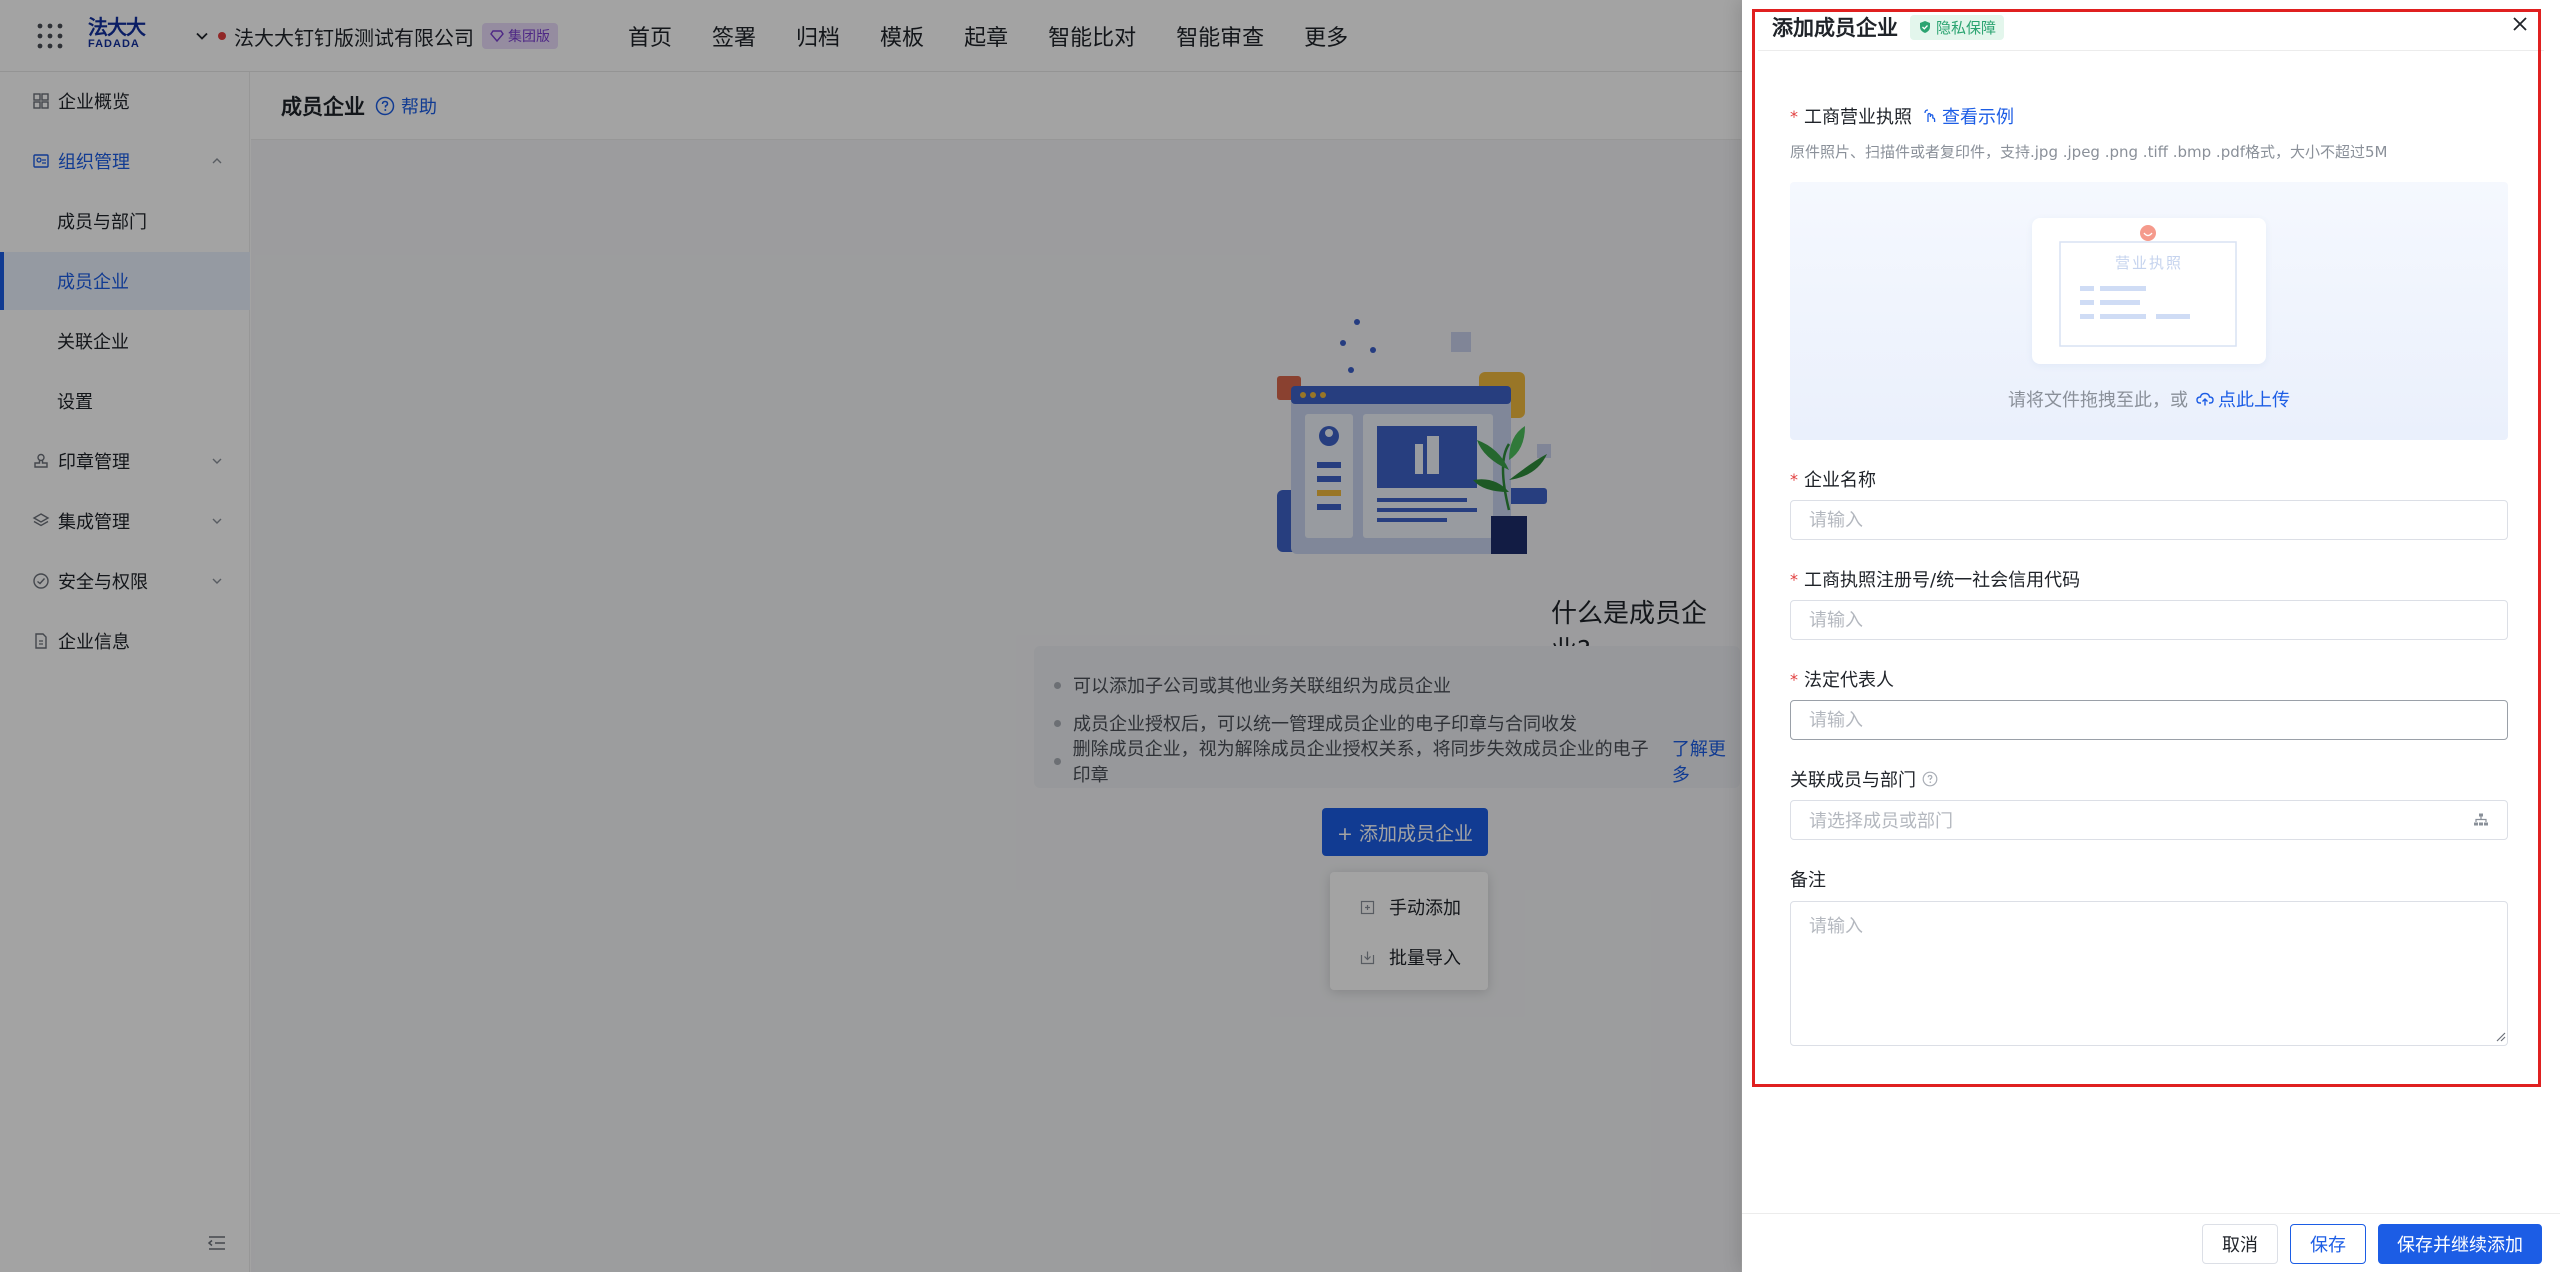  What do you see at coordinates (2205, 399) in the screenshot?
I see `cloud-upload-icon` at bounding box center [2205, 399].